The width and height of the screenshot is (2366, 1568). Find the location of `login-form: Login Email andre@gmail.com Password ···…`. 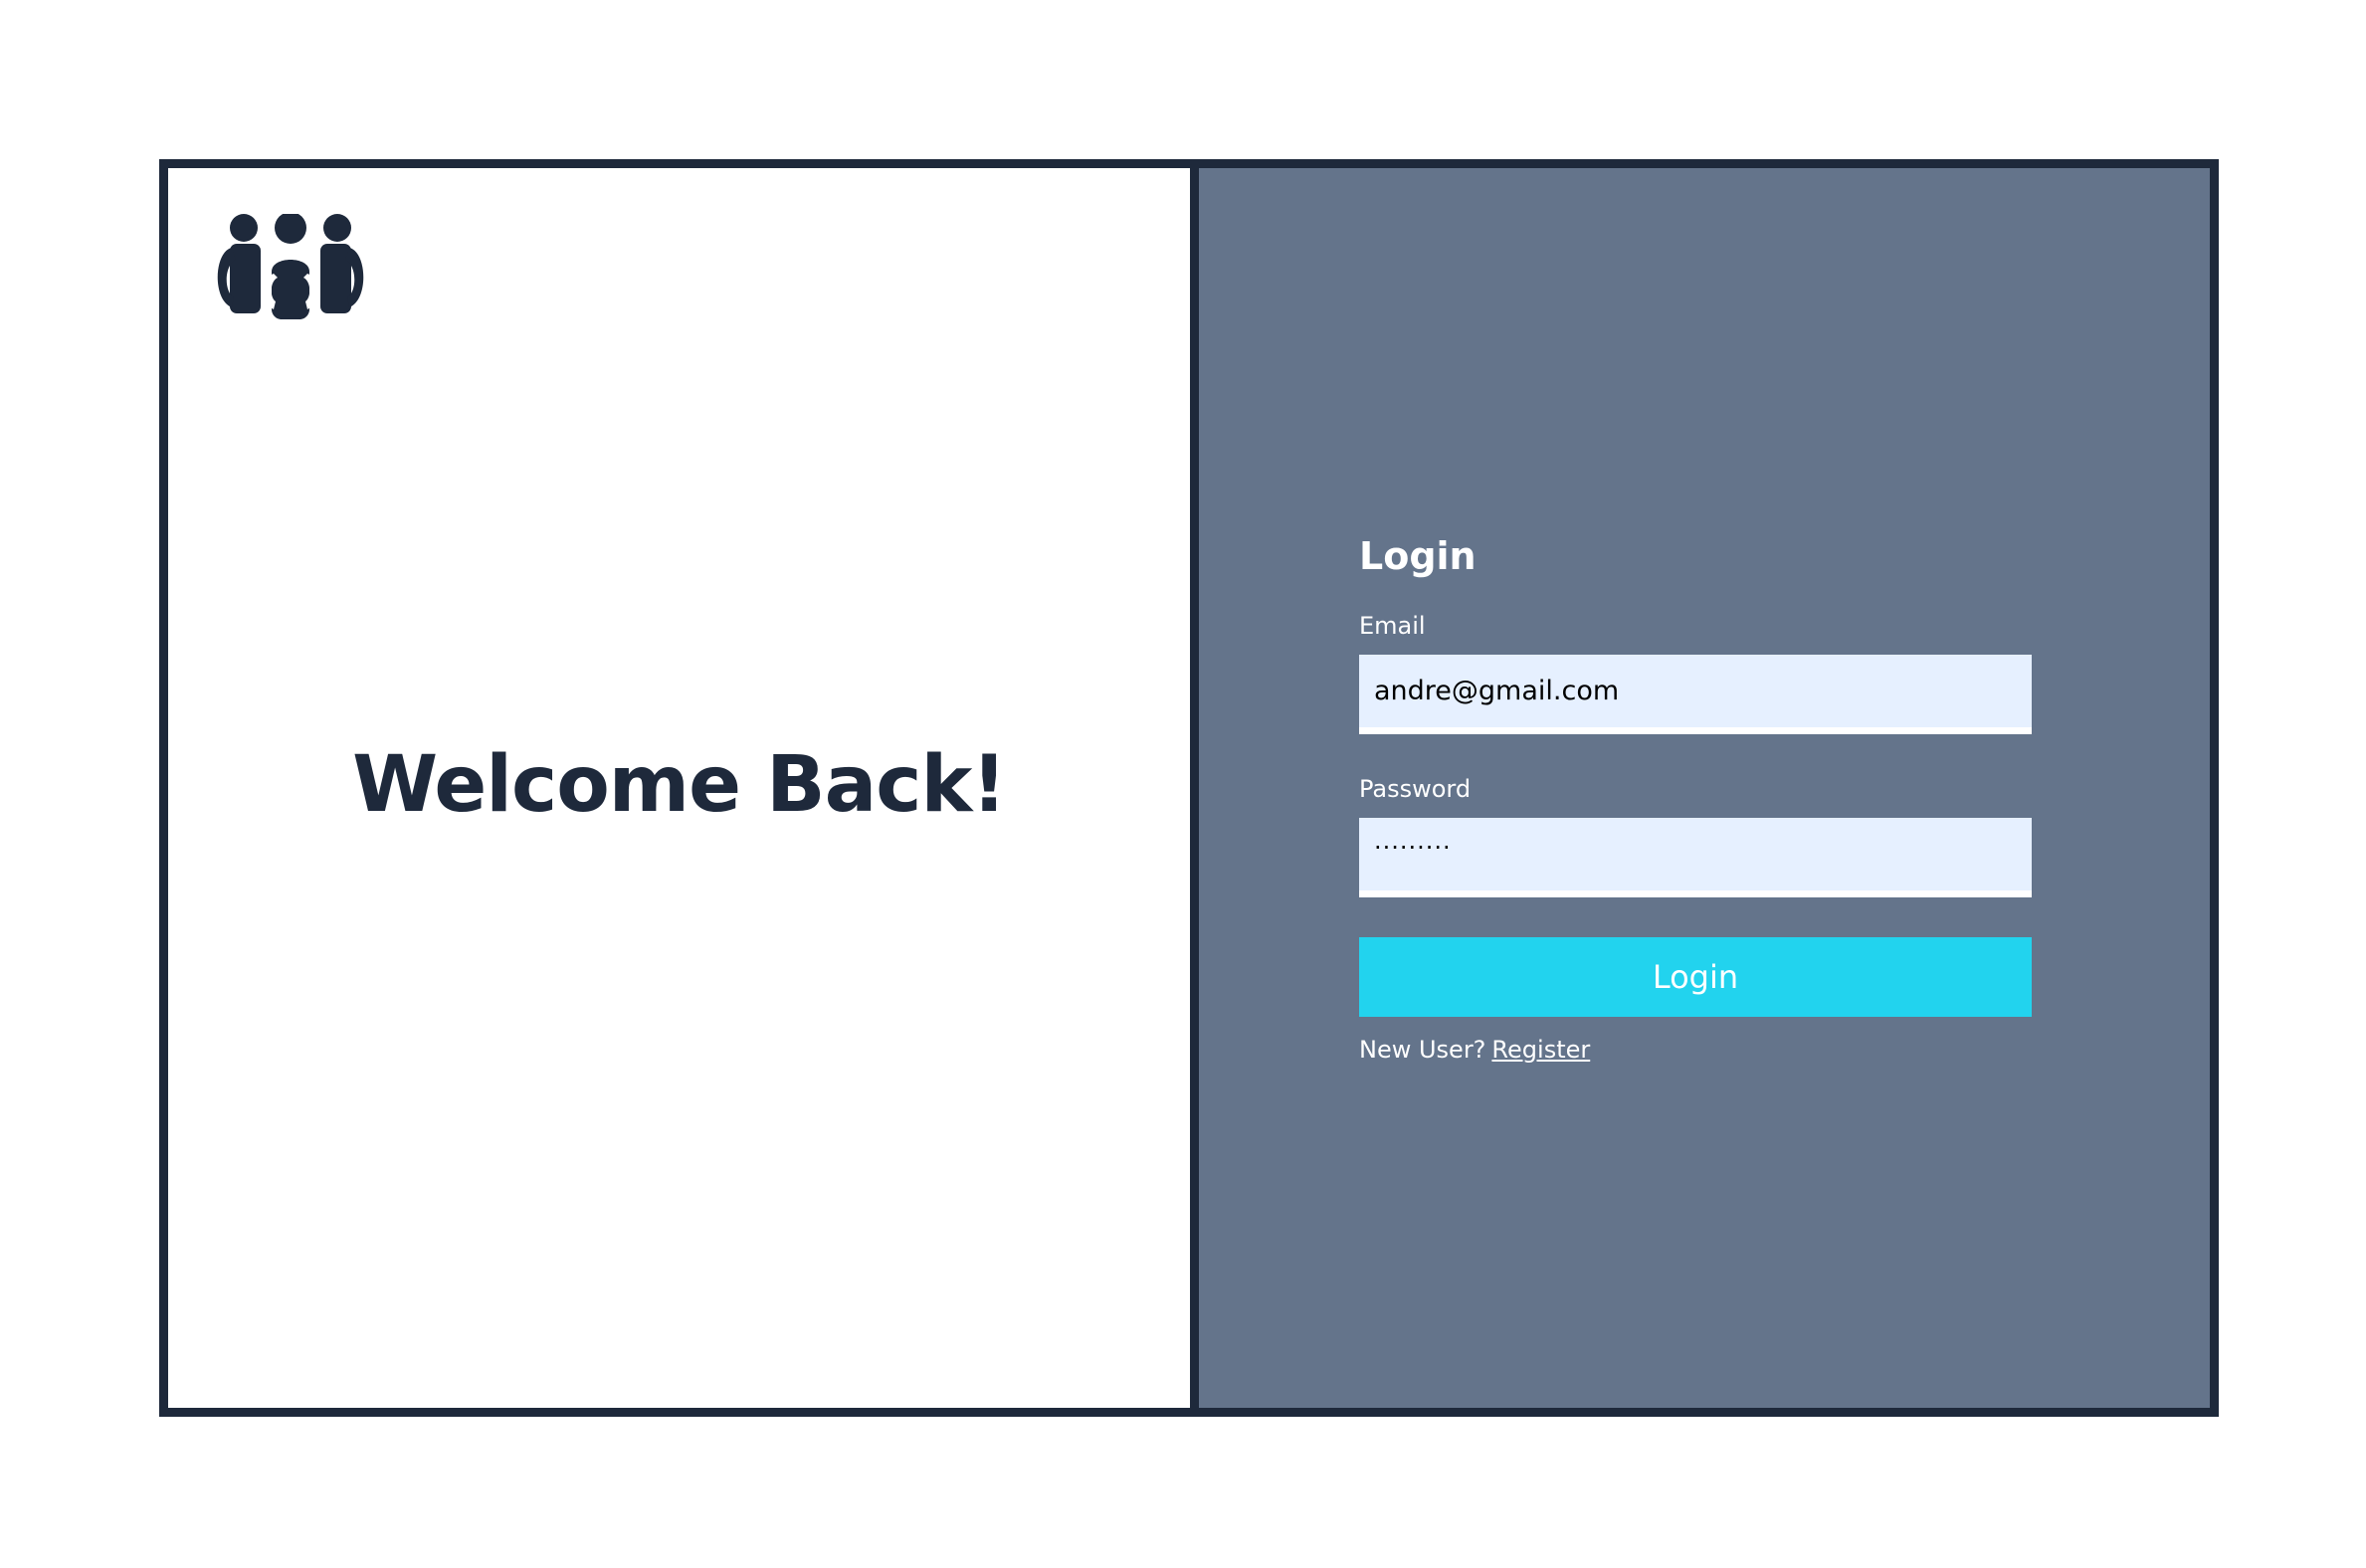

login-form: Login Email andre@gmail.com Password ···… is located at coordinates (1695, 798).